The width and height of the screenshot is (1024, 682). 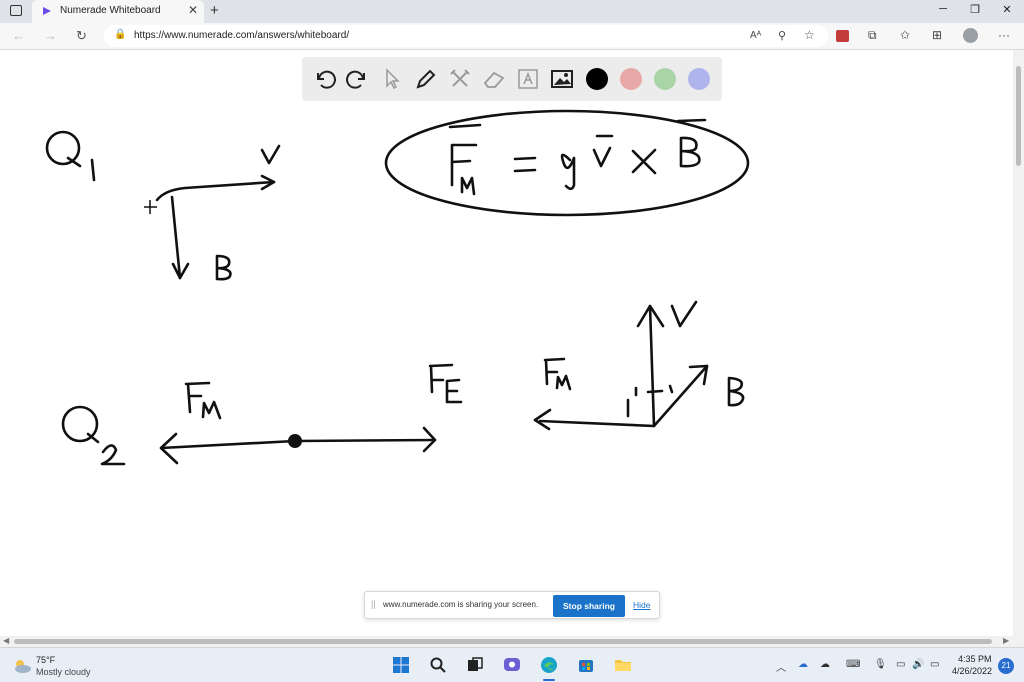 What do you see at coordinates (150, 207) in the screenshot?
I see `cursor-crosshair-icon` at bounding box center [150, 207].